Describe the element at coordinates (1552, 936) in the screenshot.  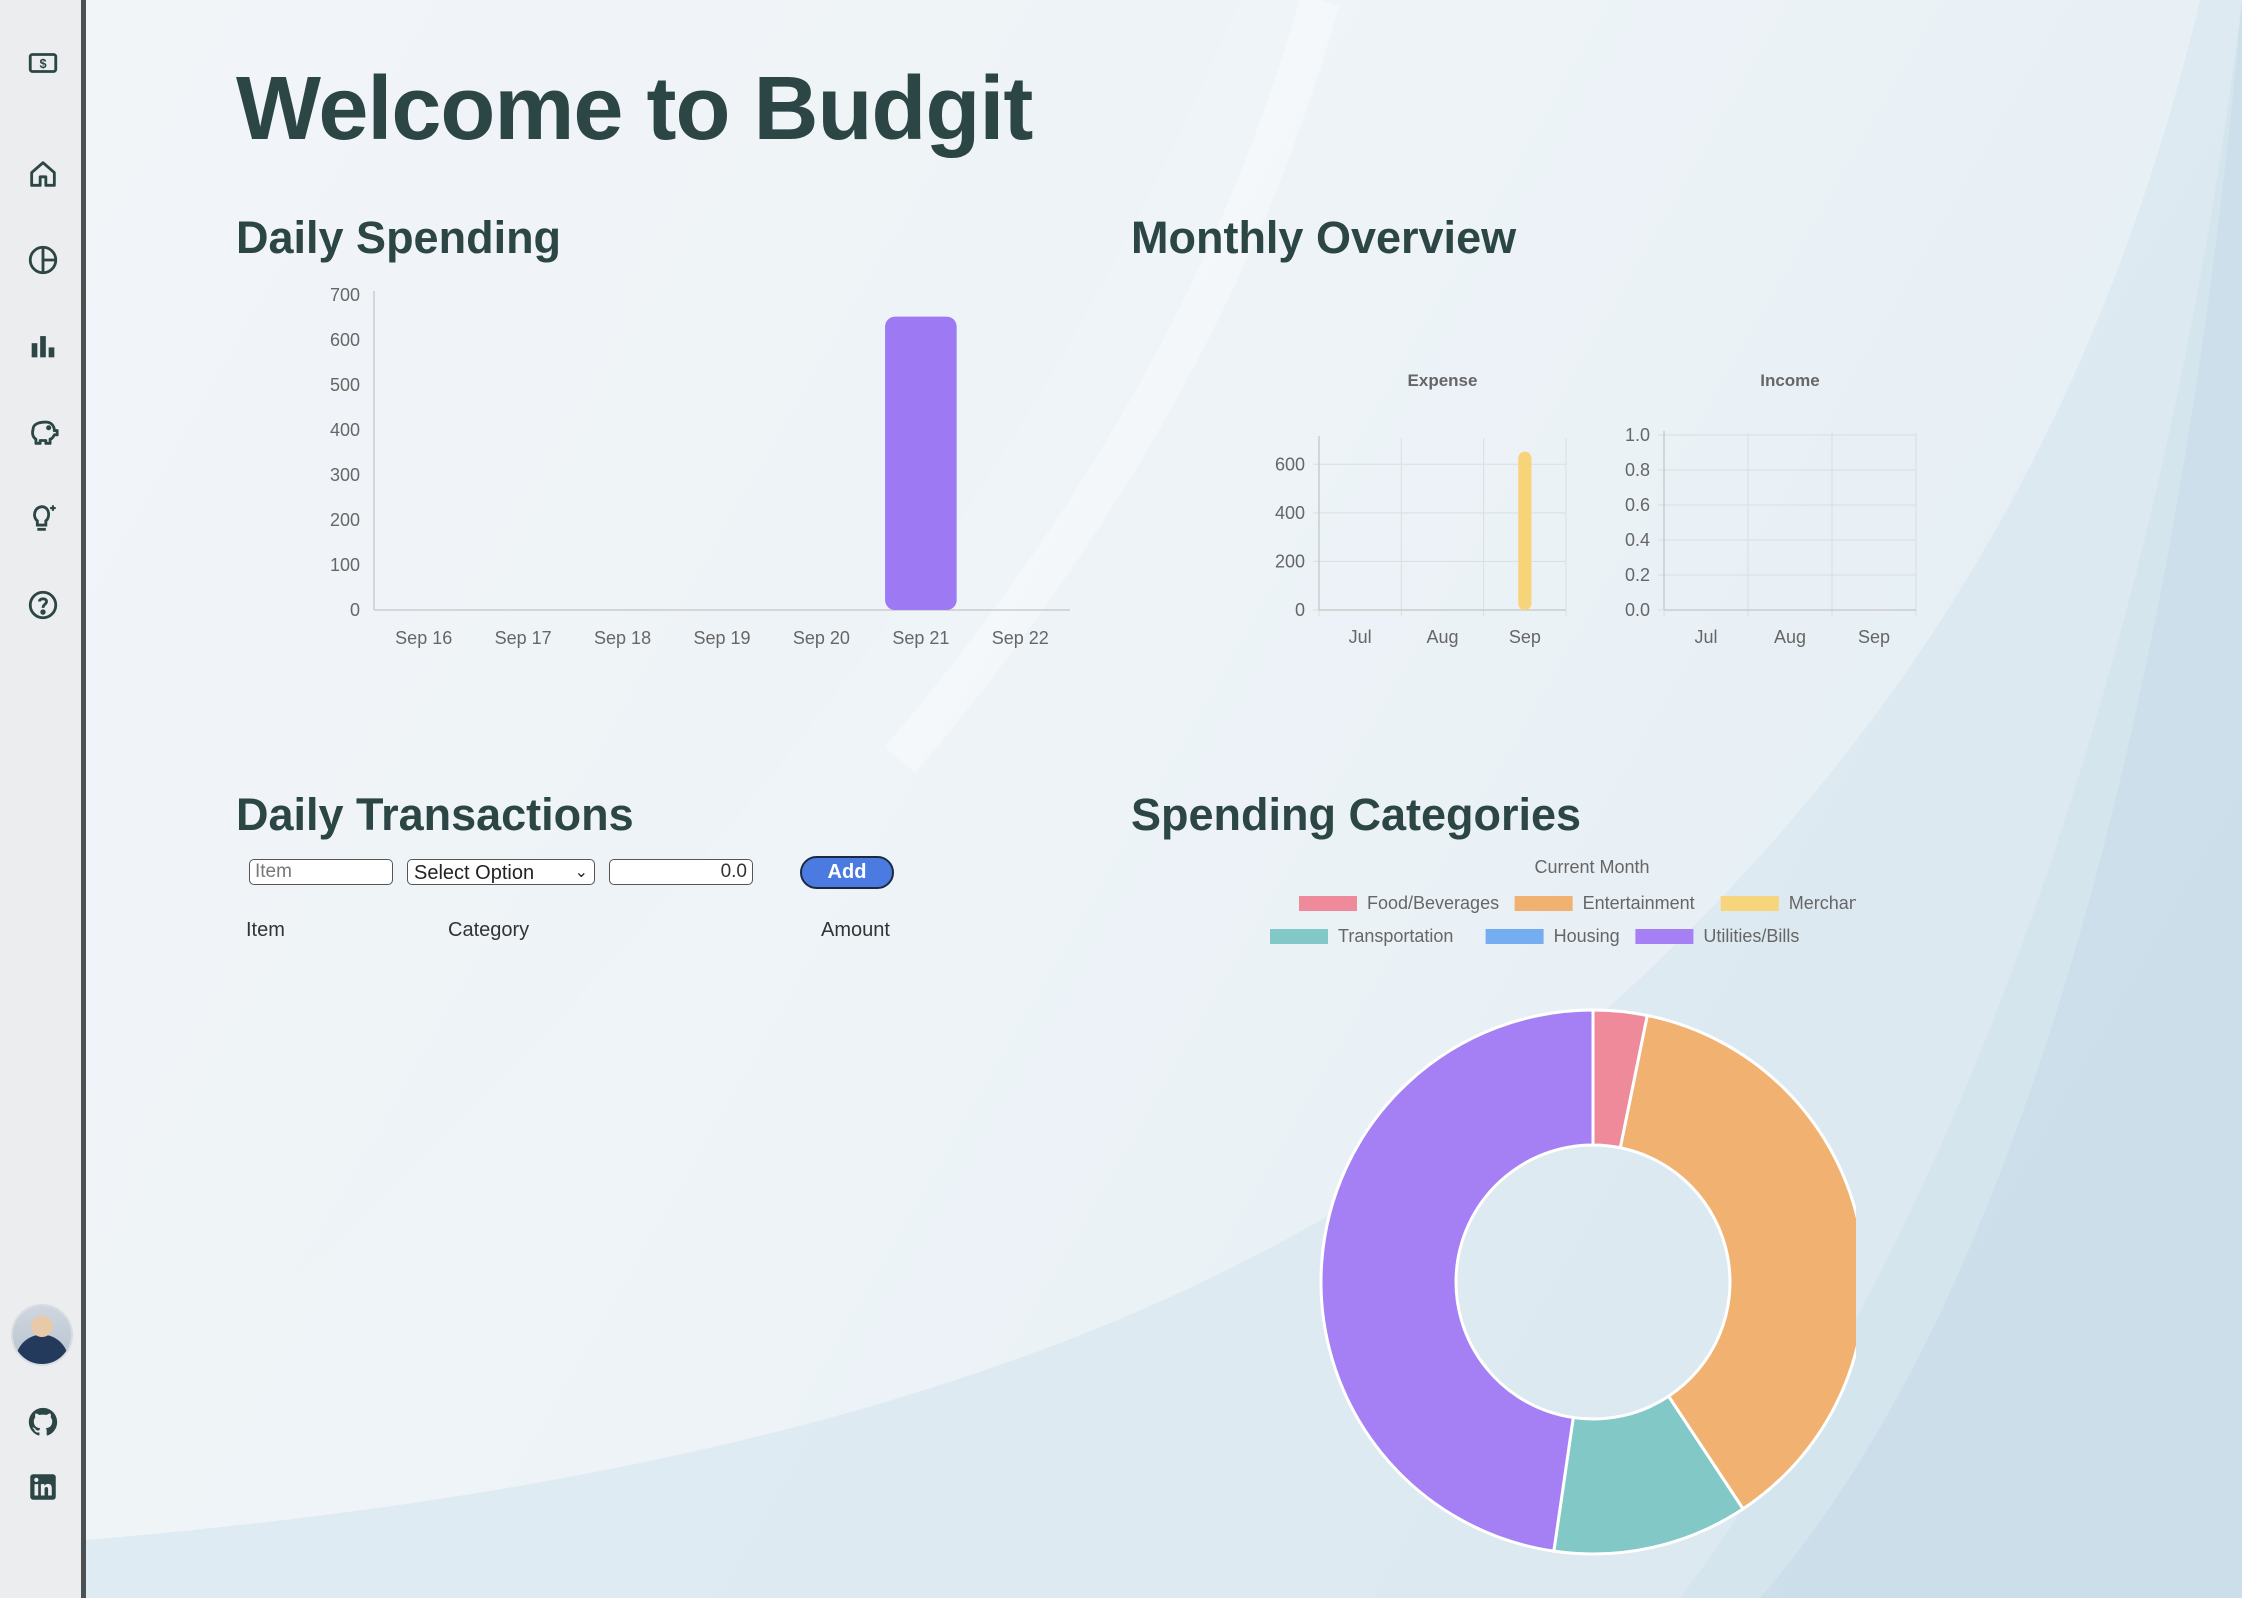
I see `legend-item-housing: Housing` at that location.